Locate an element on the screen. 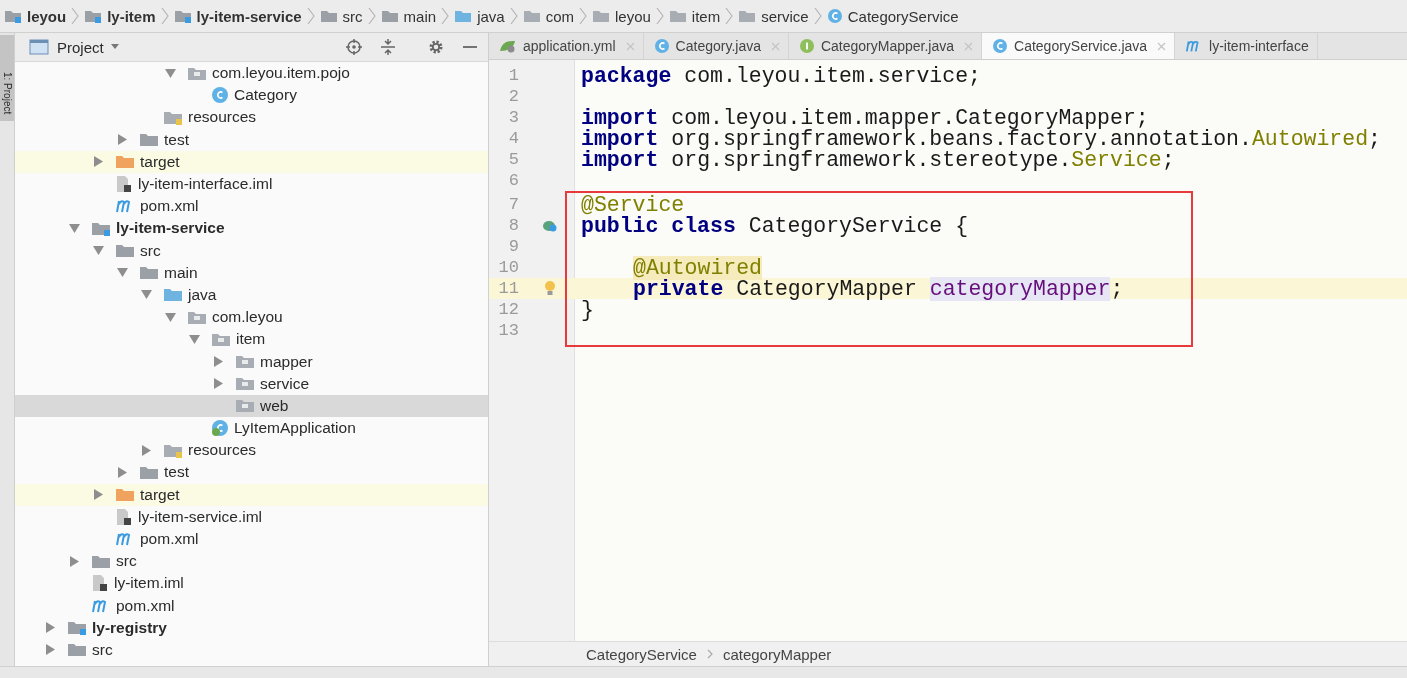 This screenshot has width=1407, height=678. tree-item: web is located at coordinates (251, 405).